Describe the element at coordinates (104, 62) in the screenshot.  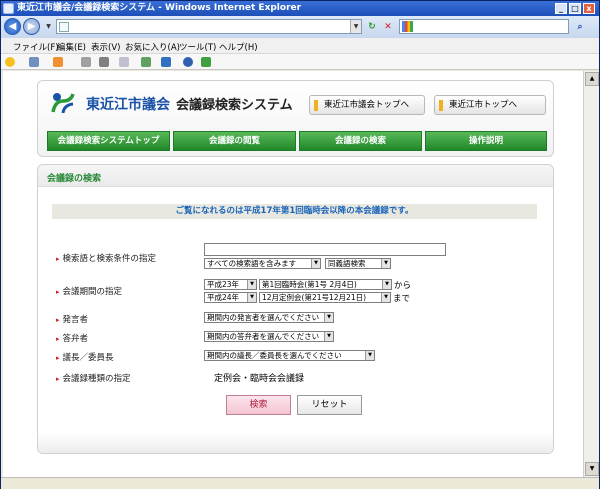
I see `print-icon` at that location.